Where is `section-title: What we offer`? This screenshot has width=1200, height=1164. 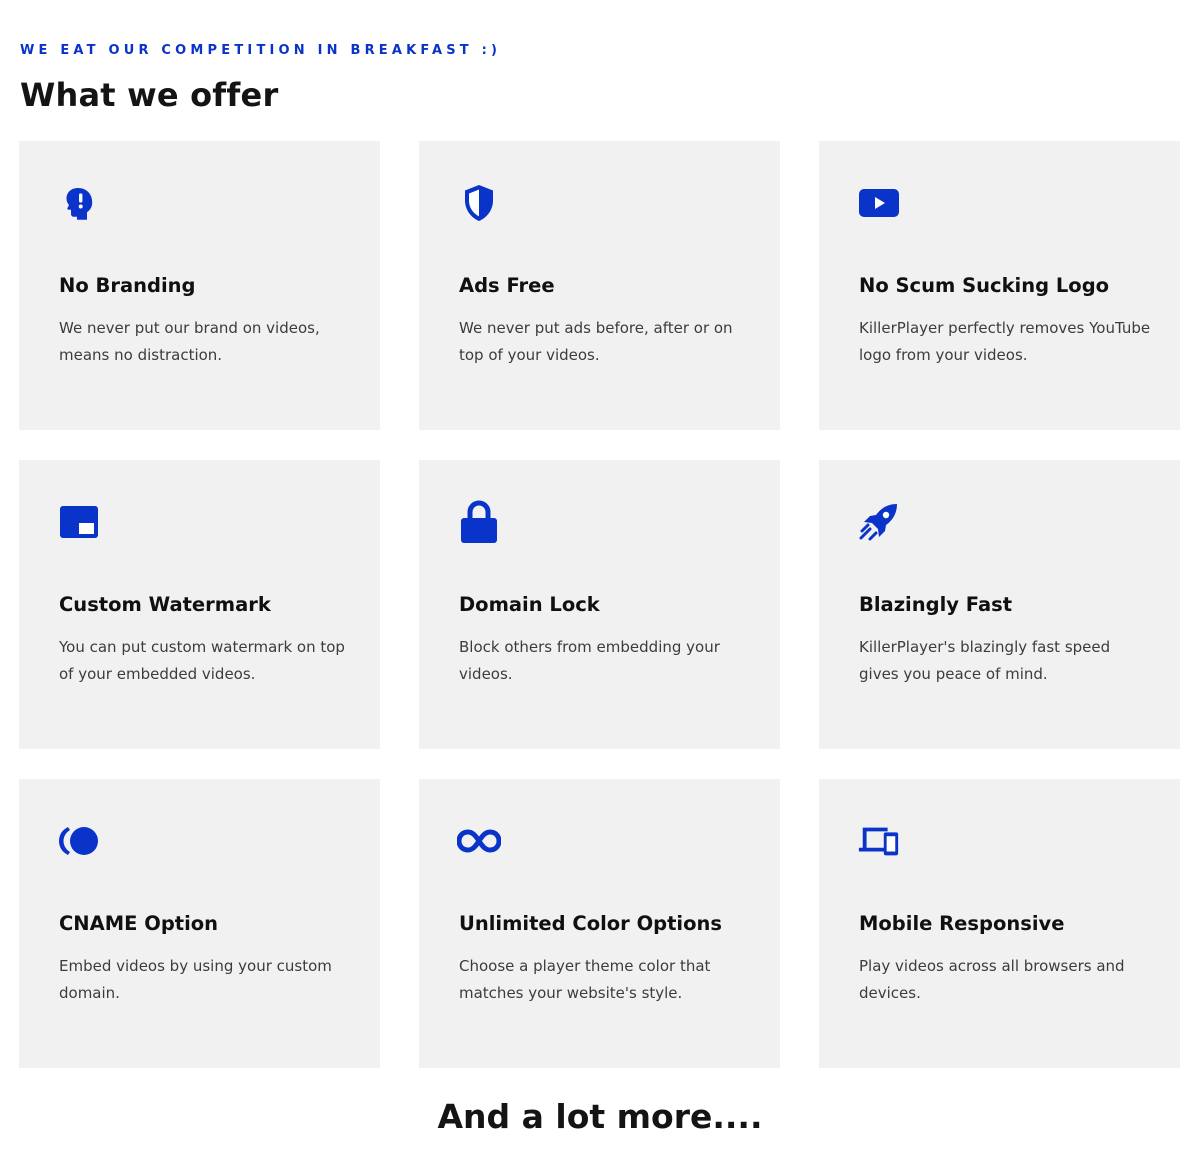
section-title: What we offer is located at coordinates (149, 95).